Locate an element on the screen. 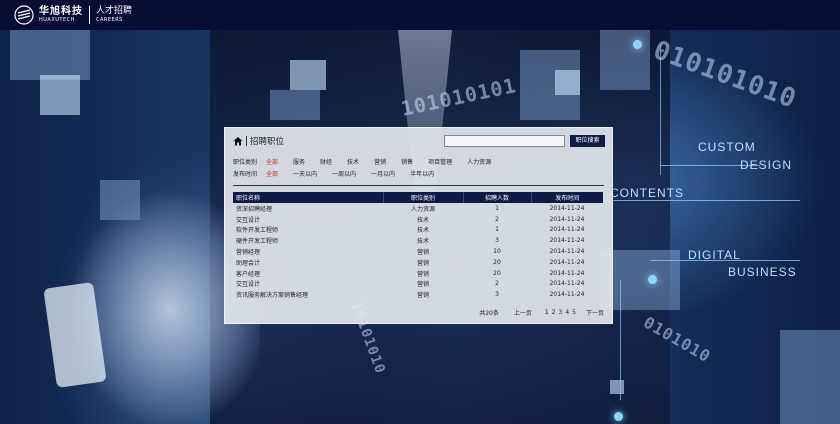 The height and width of the screenshot is (424, 840). category-option-marketing: 营销 is located at coordinates (380, 161).